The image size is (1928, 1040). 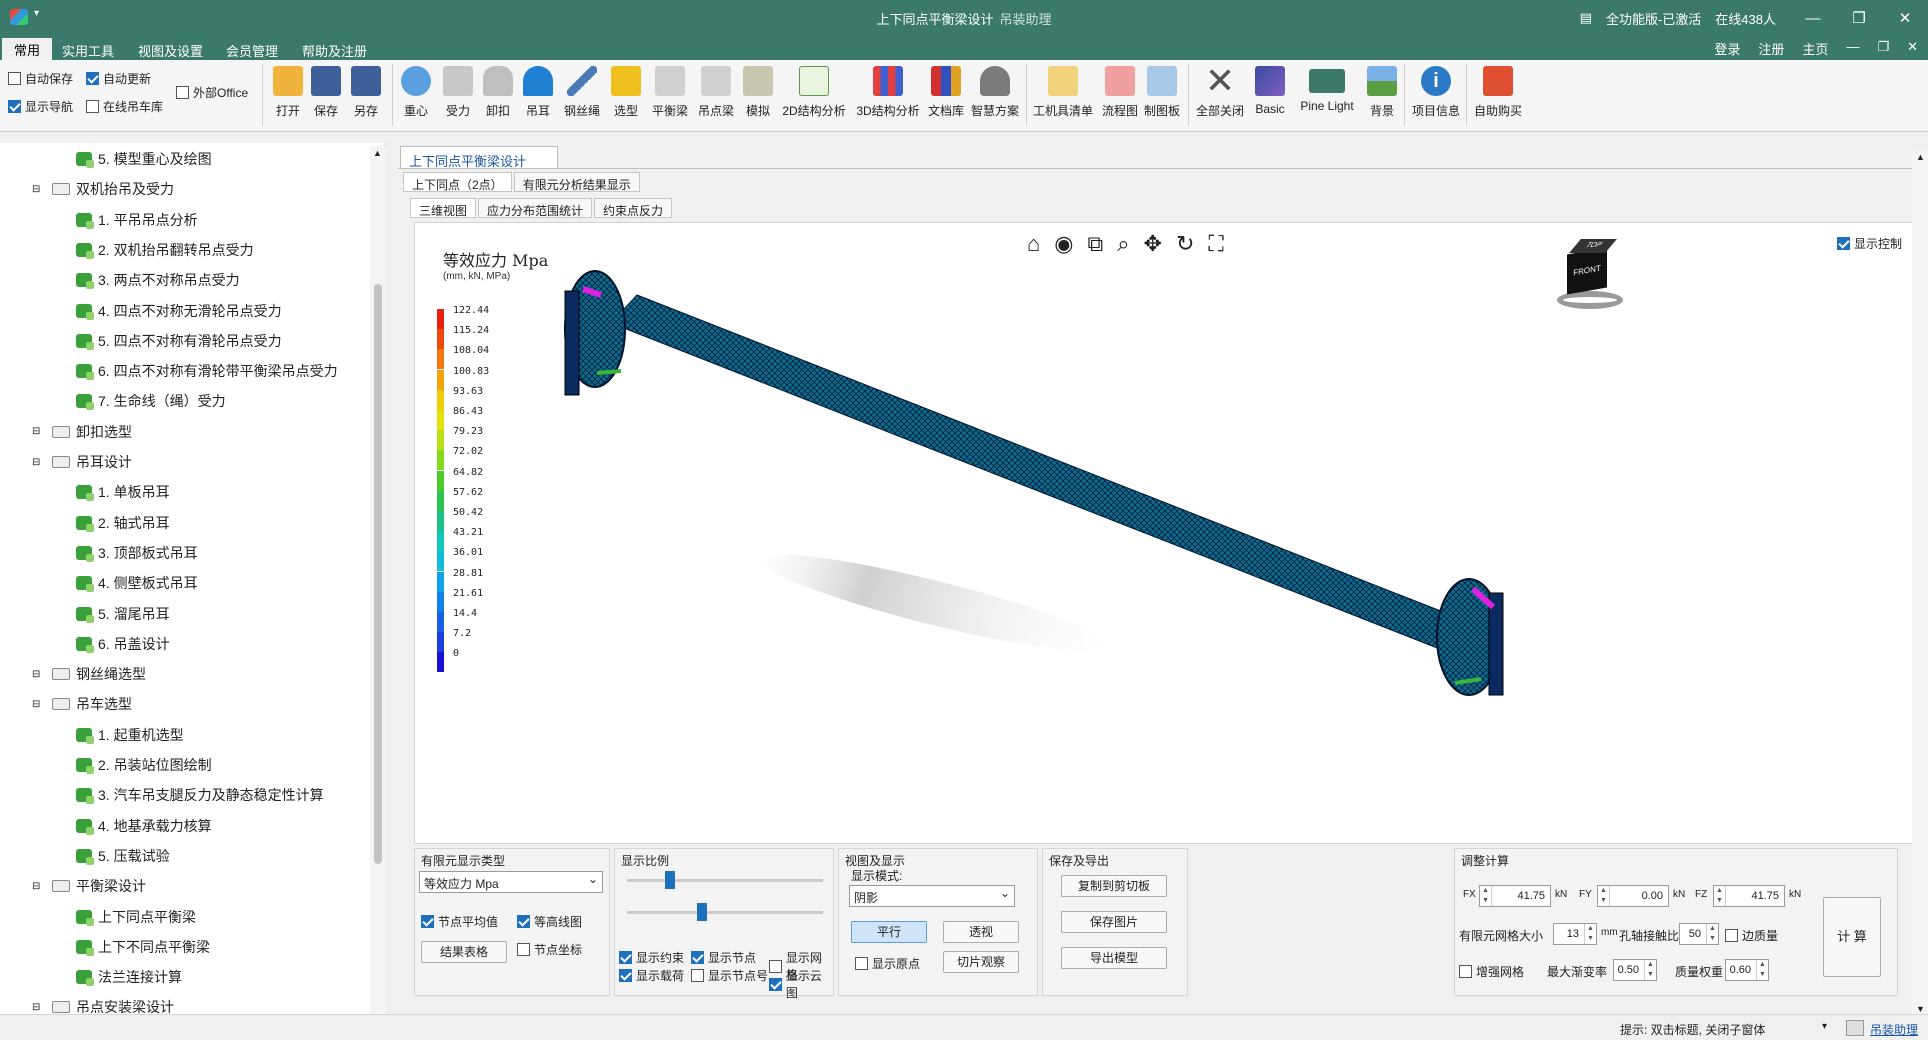 What do you see at coordinates (158, 280) in the screenshot?
I see `tree-item: 3. 两点不对称吊点受力` at bounding box center [158, 280].